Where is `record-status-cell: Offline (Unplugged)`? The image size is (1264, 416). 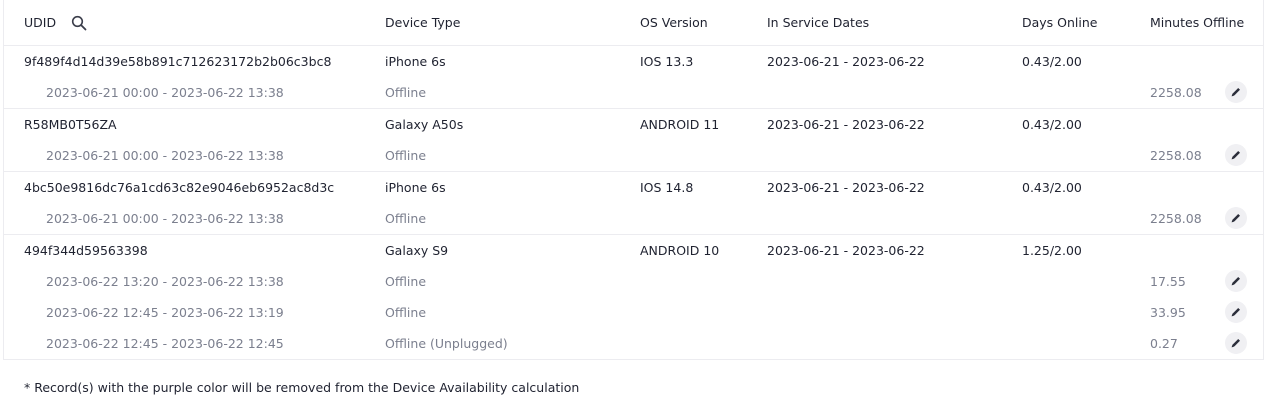
record-status-cell: Offline (Unplugged) is located at coordinates (446, 343).